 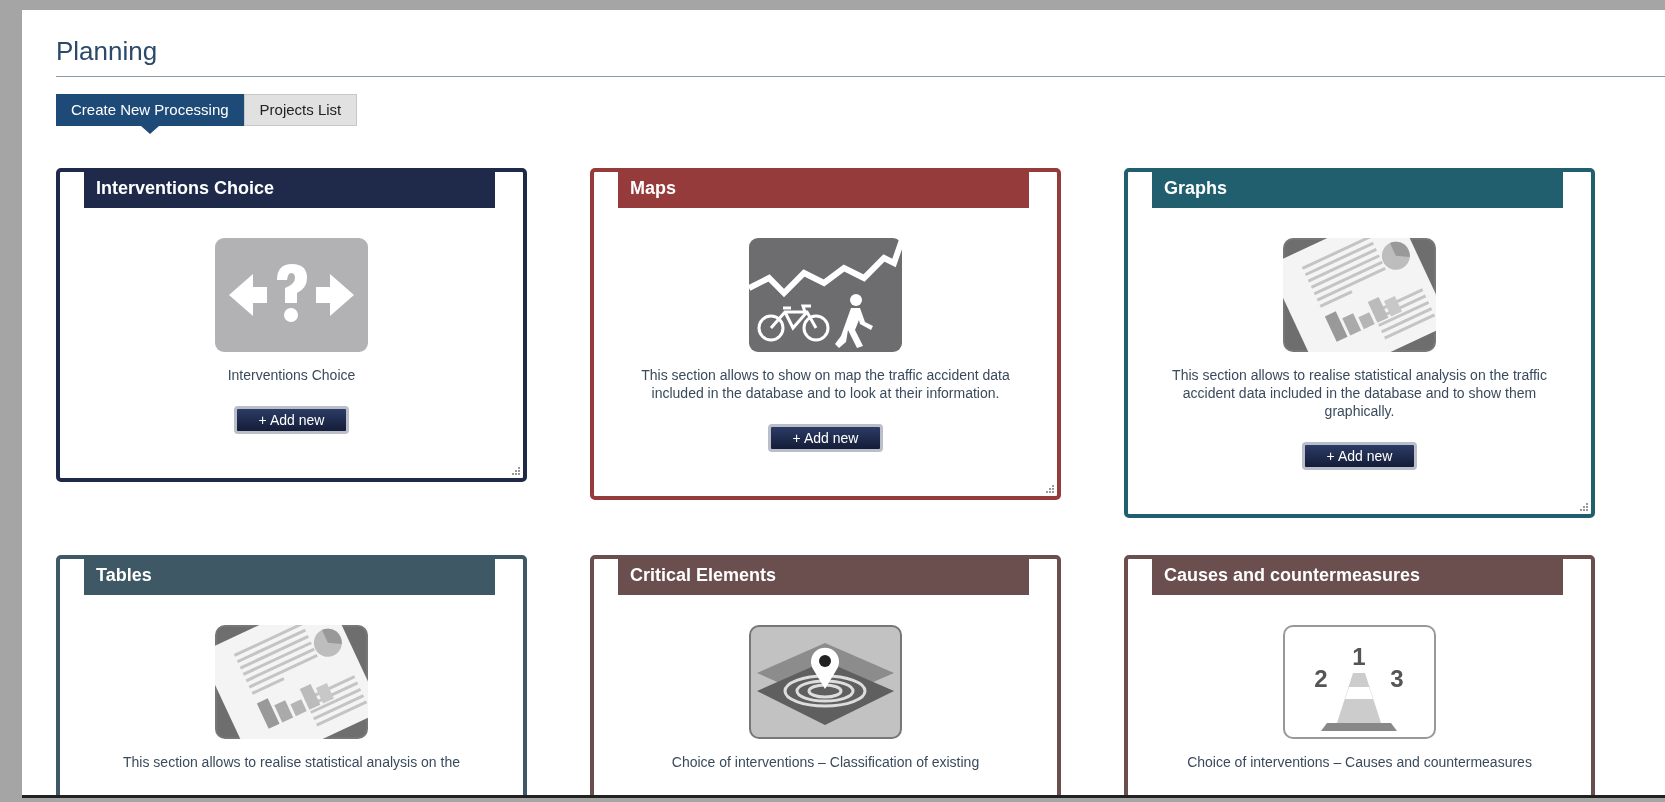 What do you see at coordinates (300, 110) in the screenshot?
I see `tab: Projects List` at bounding box center [300, 110].